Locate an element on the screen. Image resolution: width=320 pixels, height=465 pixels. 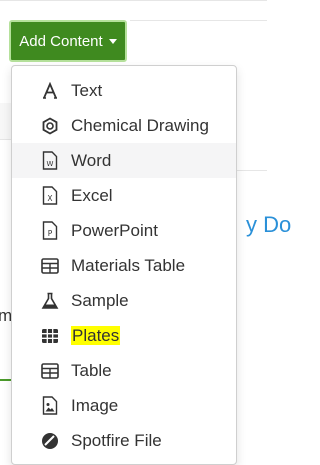
menu-item-chemical-drawing: Chemical Drawing is located at coordinates (124, 125).